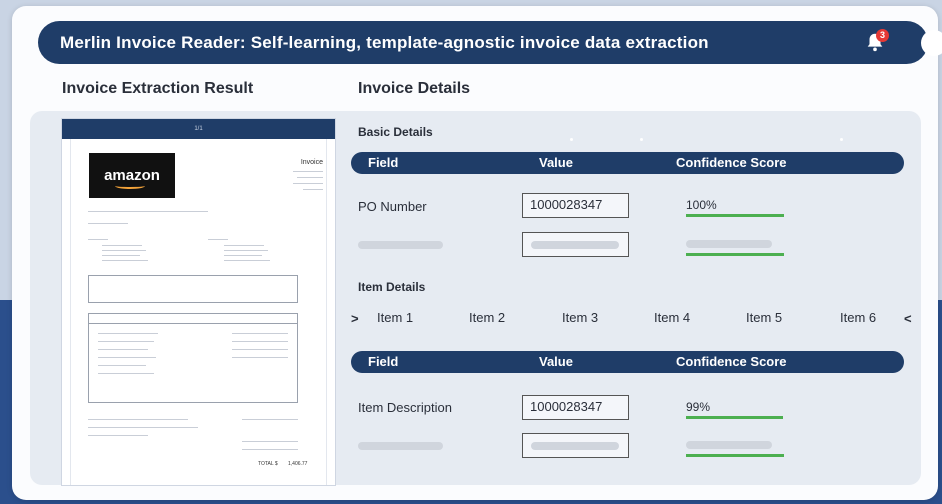 This screenshot has width=942, height=504. What do you see at coordinates (858, 317) in the screenshot?
I see `tab-item-6: Item 6` at bounding box center [858, 317].